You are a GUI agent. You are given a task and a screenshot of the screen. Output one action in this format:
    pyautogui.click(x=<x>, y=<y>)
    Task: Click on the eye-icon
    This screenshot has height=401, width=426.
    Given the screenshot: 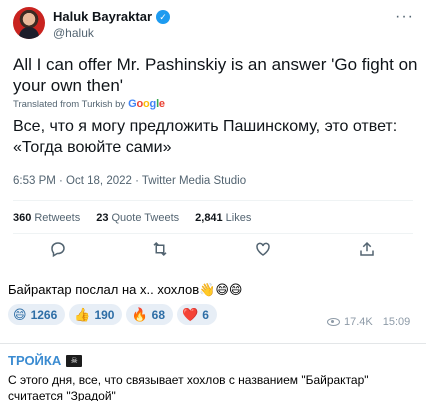 What is the action you would take?
    pyautogui.click(x=333, y=322)
    